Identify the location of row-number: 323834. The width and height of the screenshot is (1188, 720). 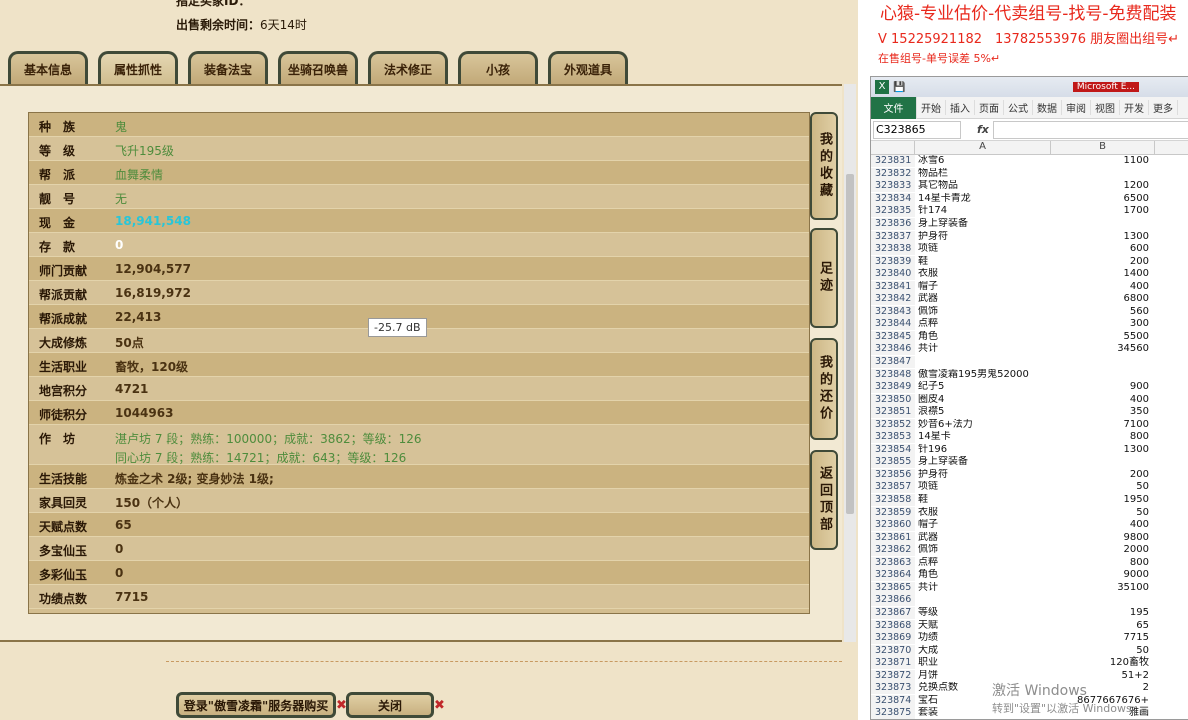
(893, 198).